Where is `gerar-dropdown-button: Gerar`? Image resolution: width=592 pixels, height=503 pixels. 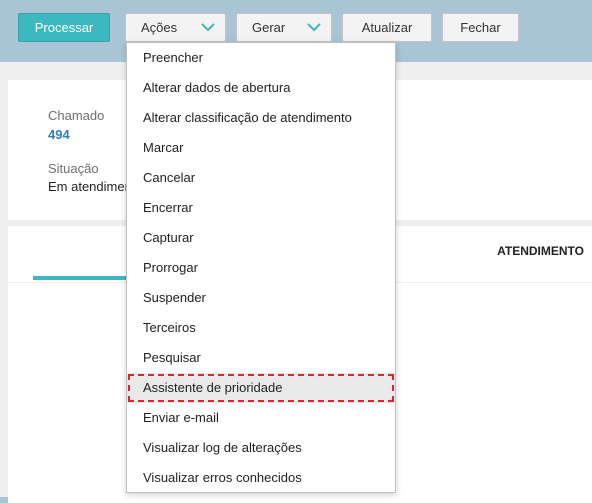 gerar-dropdown-button: Gerar is located at coordinates (284, 27).